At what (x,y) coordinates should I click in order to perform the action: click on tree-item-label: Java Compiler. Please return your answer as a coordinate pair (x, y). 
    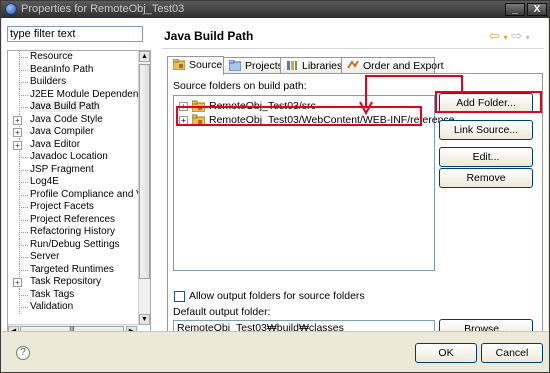
    Looking at the image, I should click on (62, 131).